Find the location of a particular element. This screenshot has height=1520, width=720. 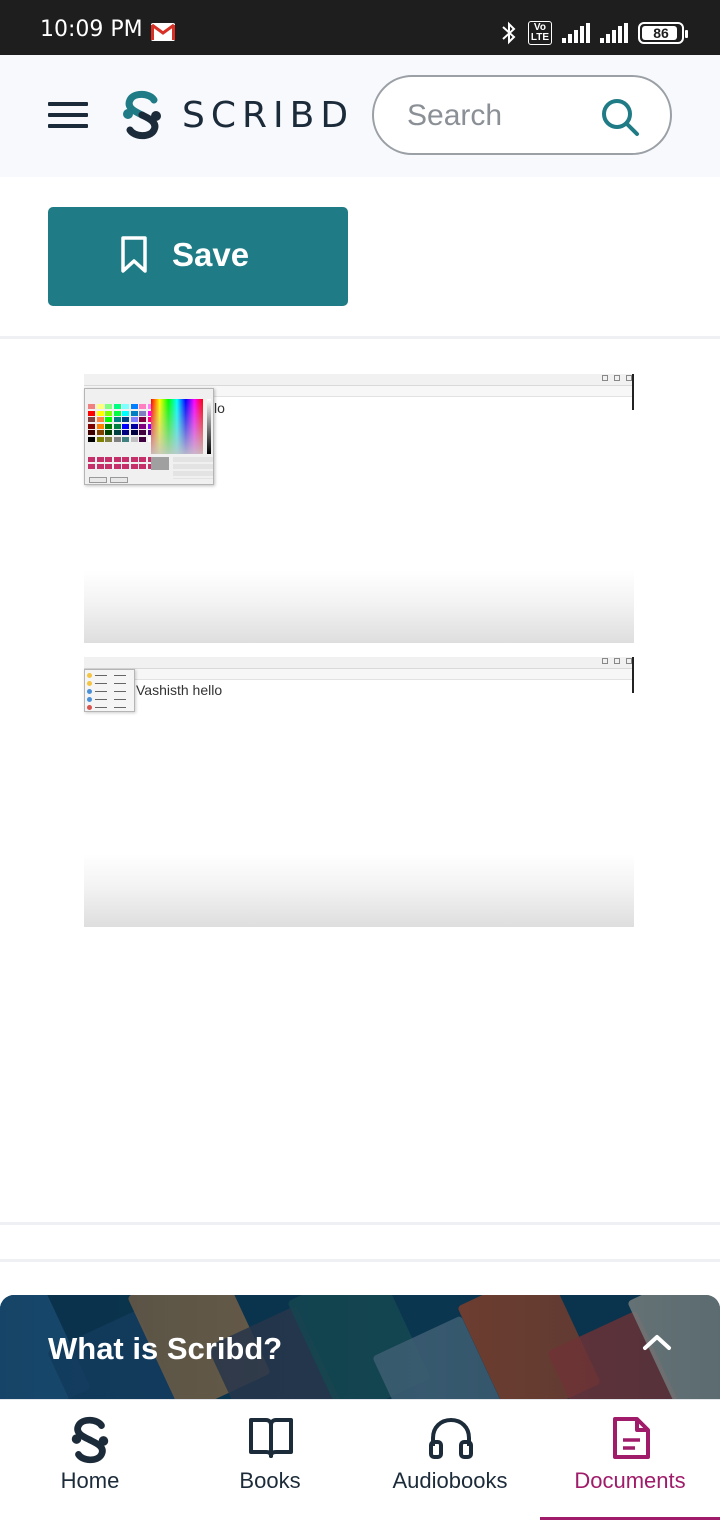

chevron-up-icon is located at coordinates (657, 1342).